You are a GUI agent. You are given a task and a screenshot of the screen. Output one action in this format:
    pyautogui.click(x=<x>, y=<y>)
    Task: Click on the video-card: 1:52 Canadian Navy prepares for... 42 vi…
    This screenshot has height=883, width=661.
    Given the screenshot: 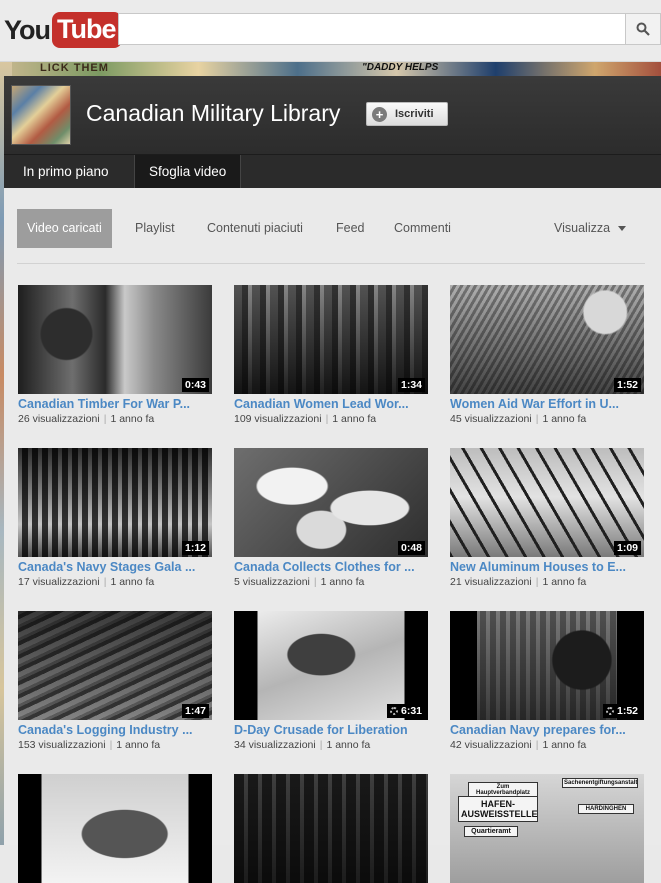 What is the action you would take?
    pyautogui.click(x=547, y=681)
    